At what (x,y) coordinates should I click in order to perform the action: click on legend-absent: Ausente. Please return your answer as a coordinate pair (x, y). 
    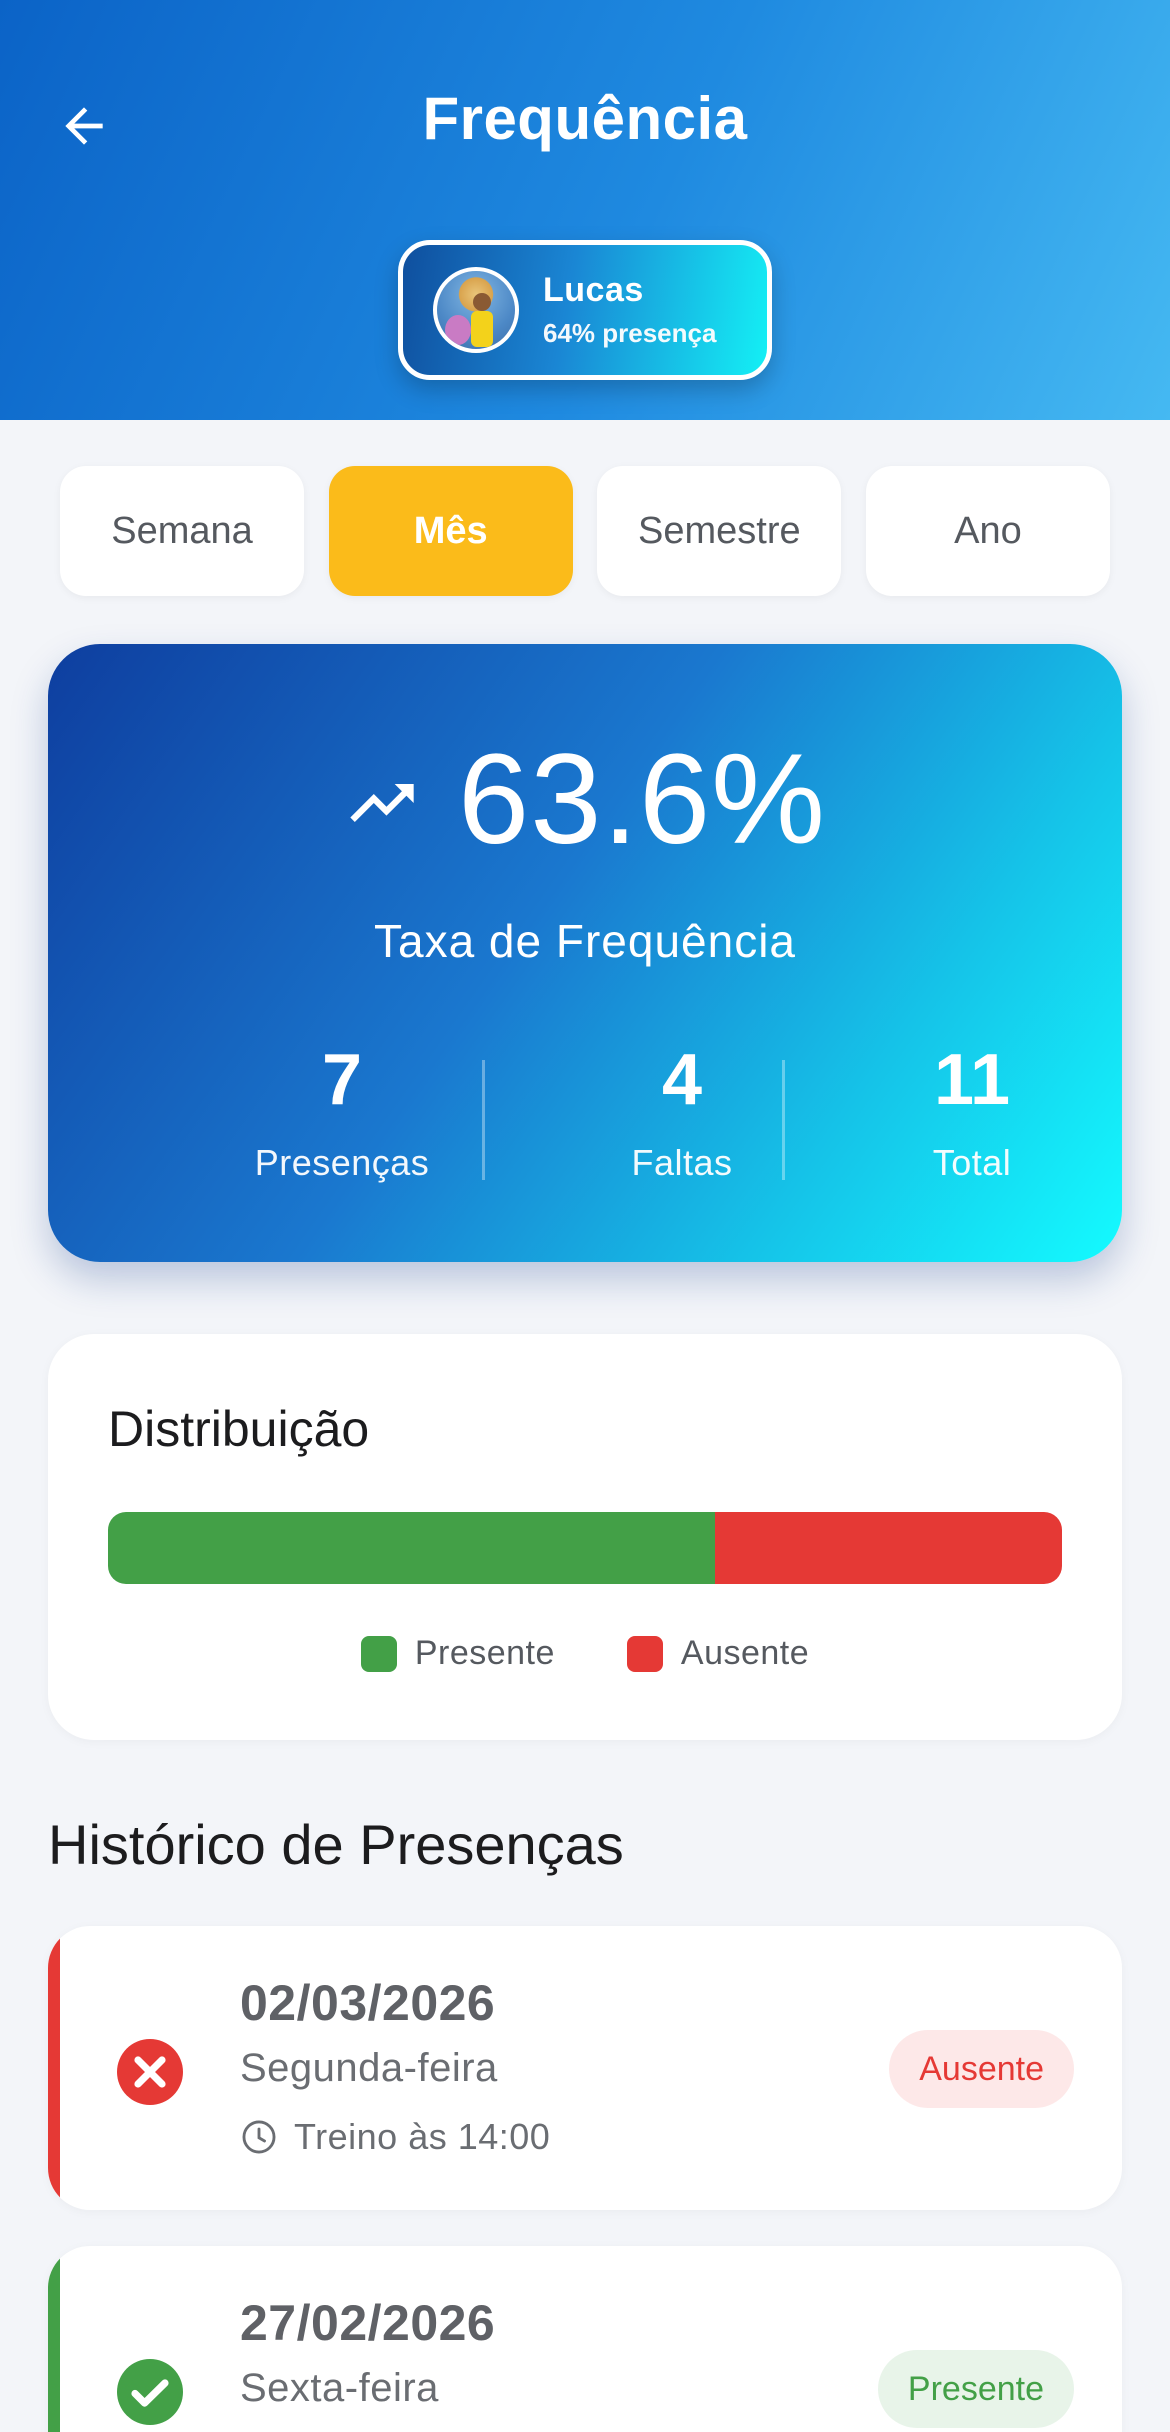
    Looking at the image, I should click on (718, 1653).